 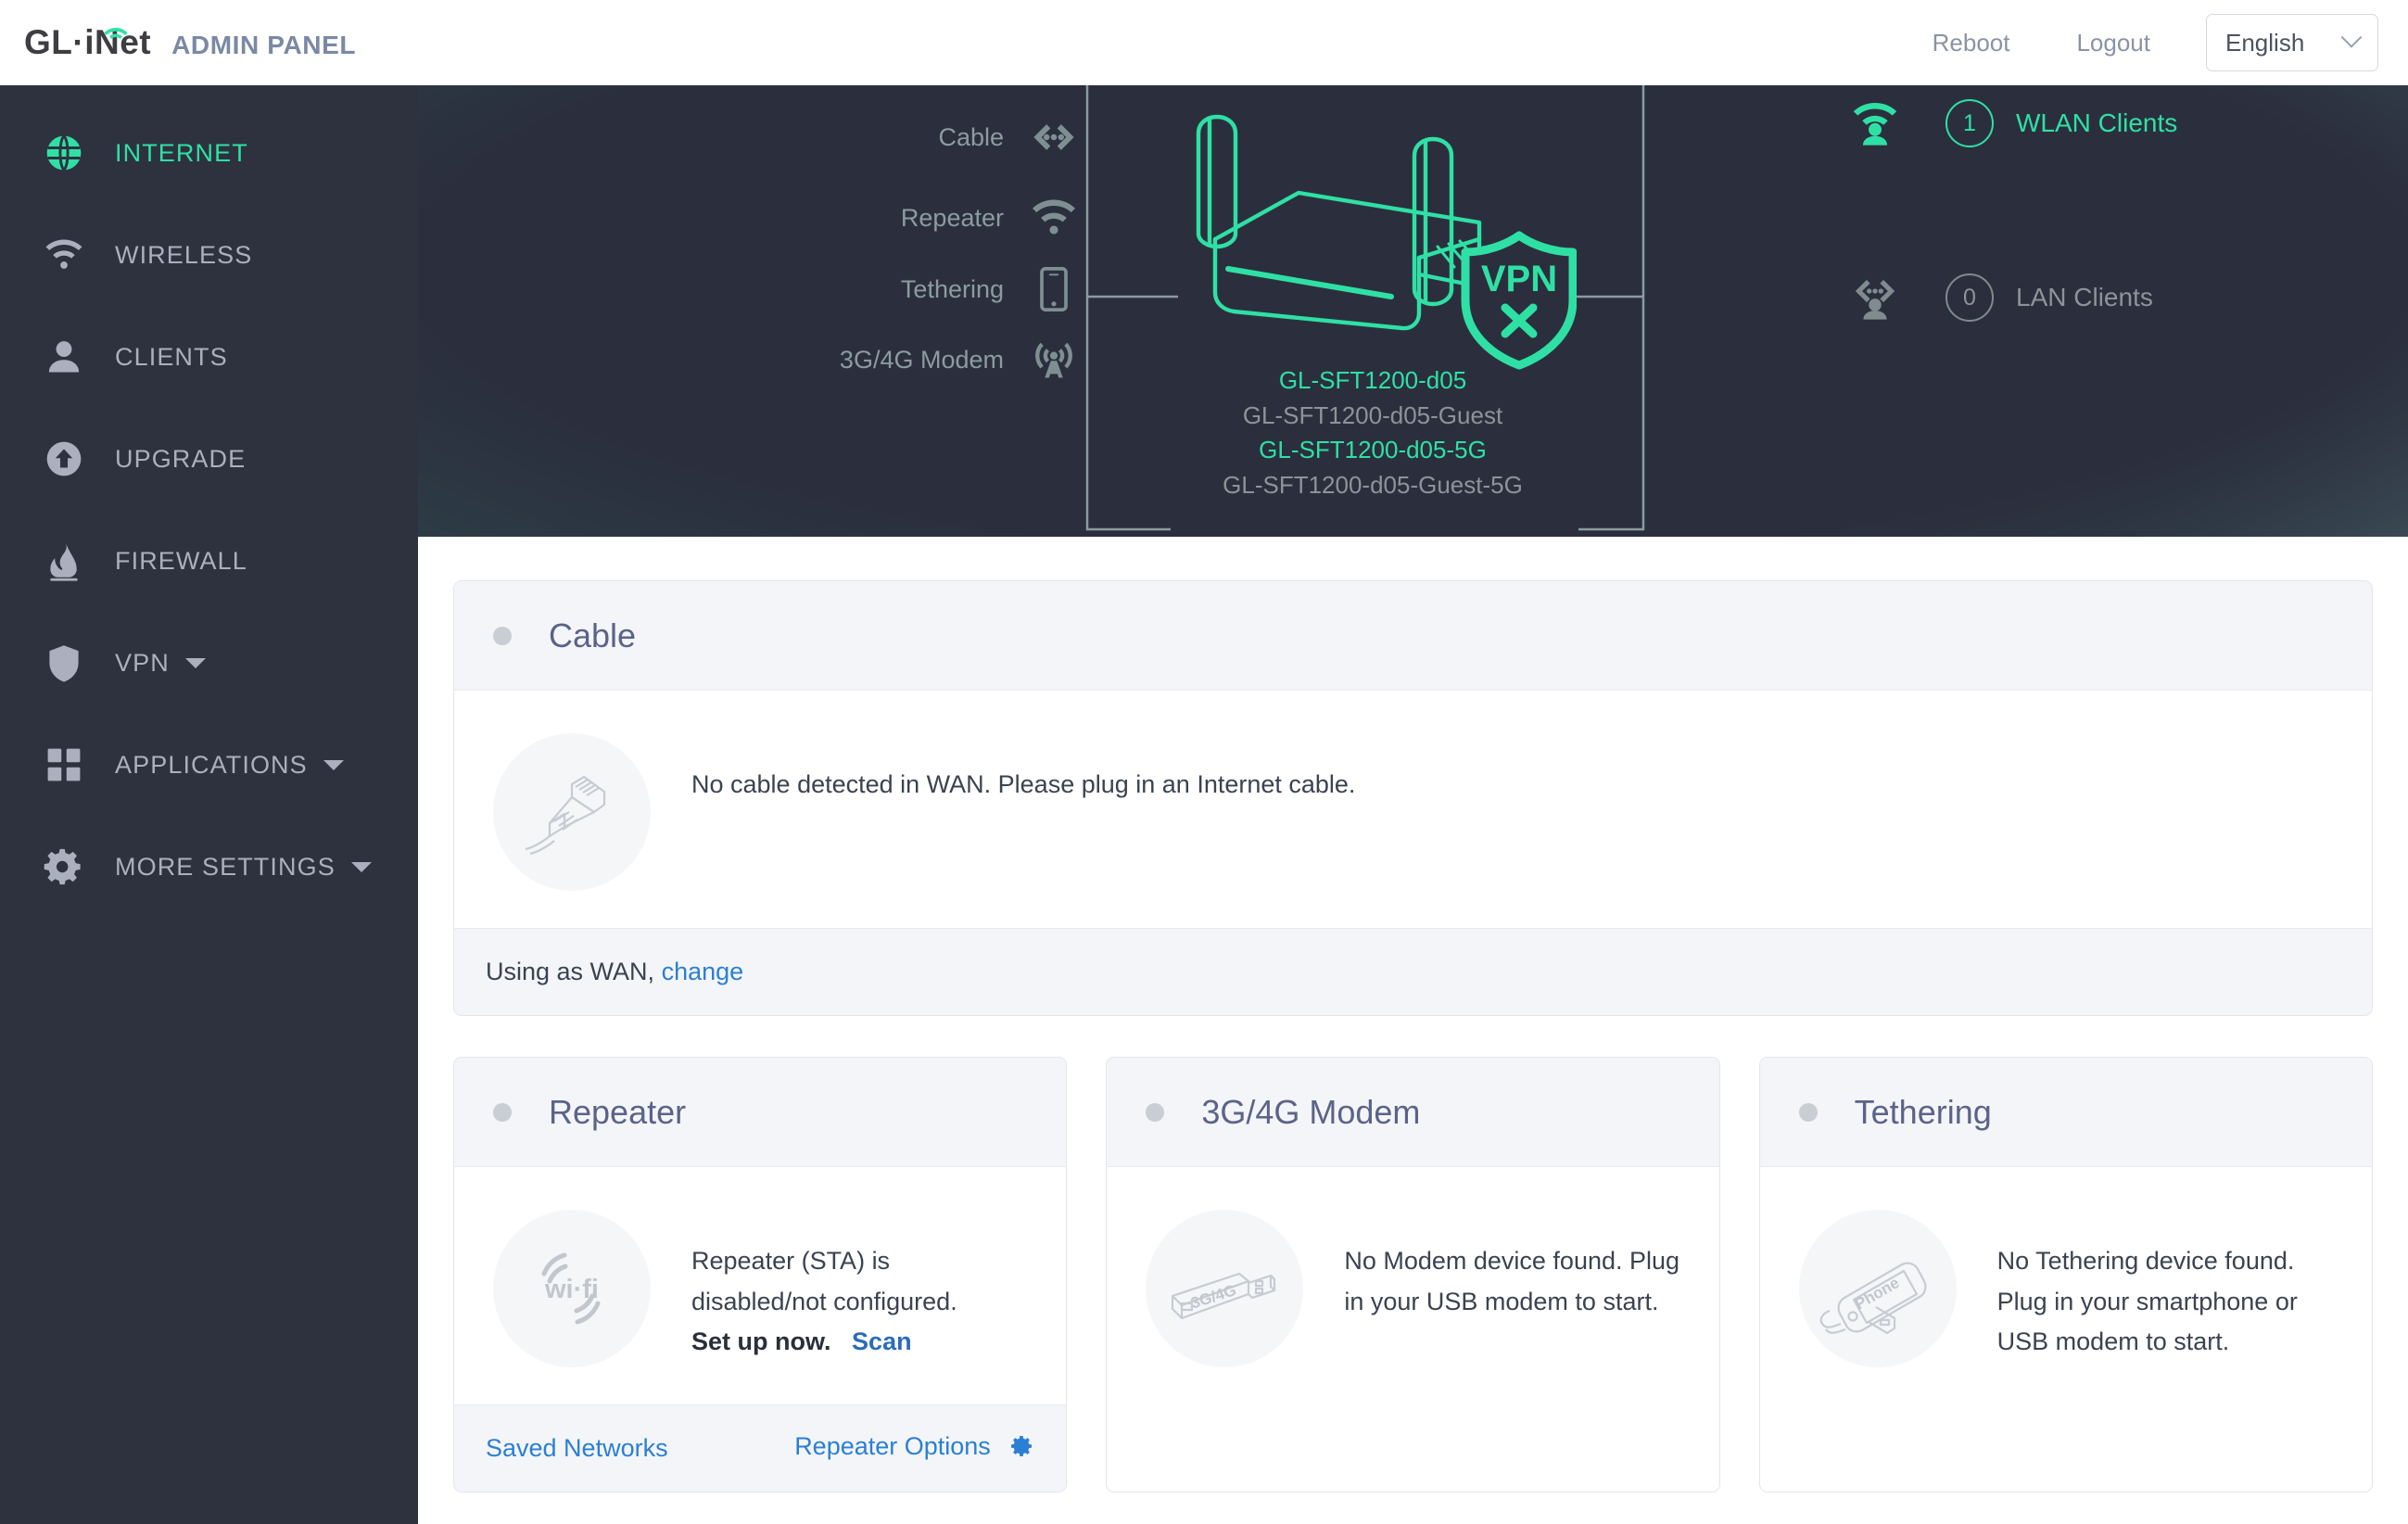 I want to click on wan-source-label: Tethering, so click(x=952, y=288).